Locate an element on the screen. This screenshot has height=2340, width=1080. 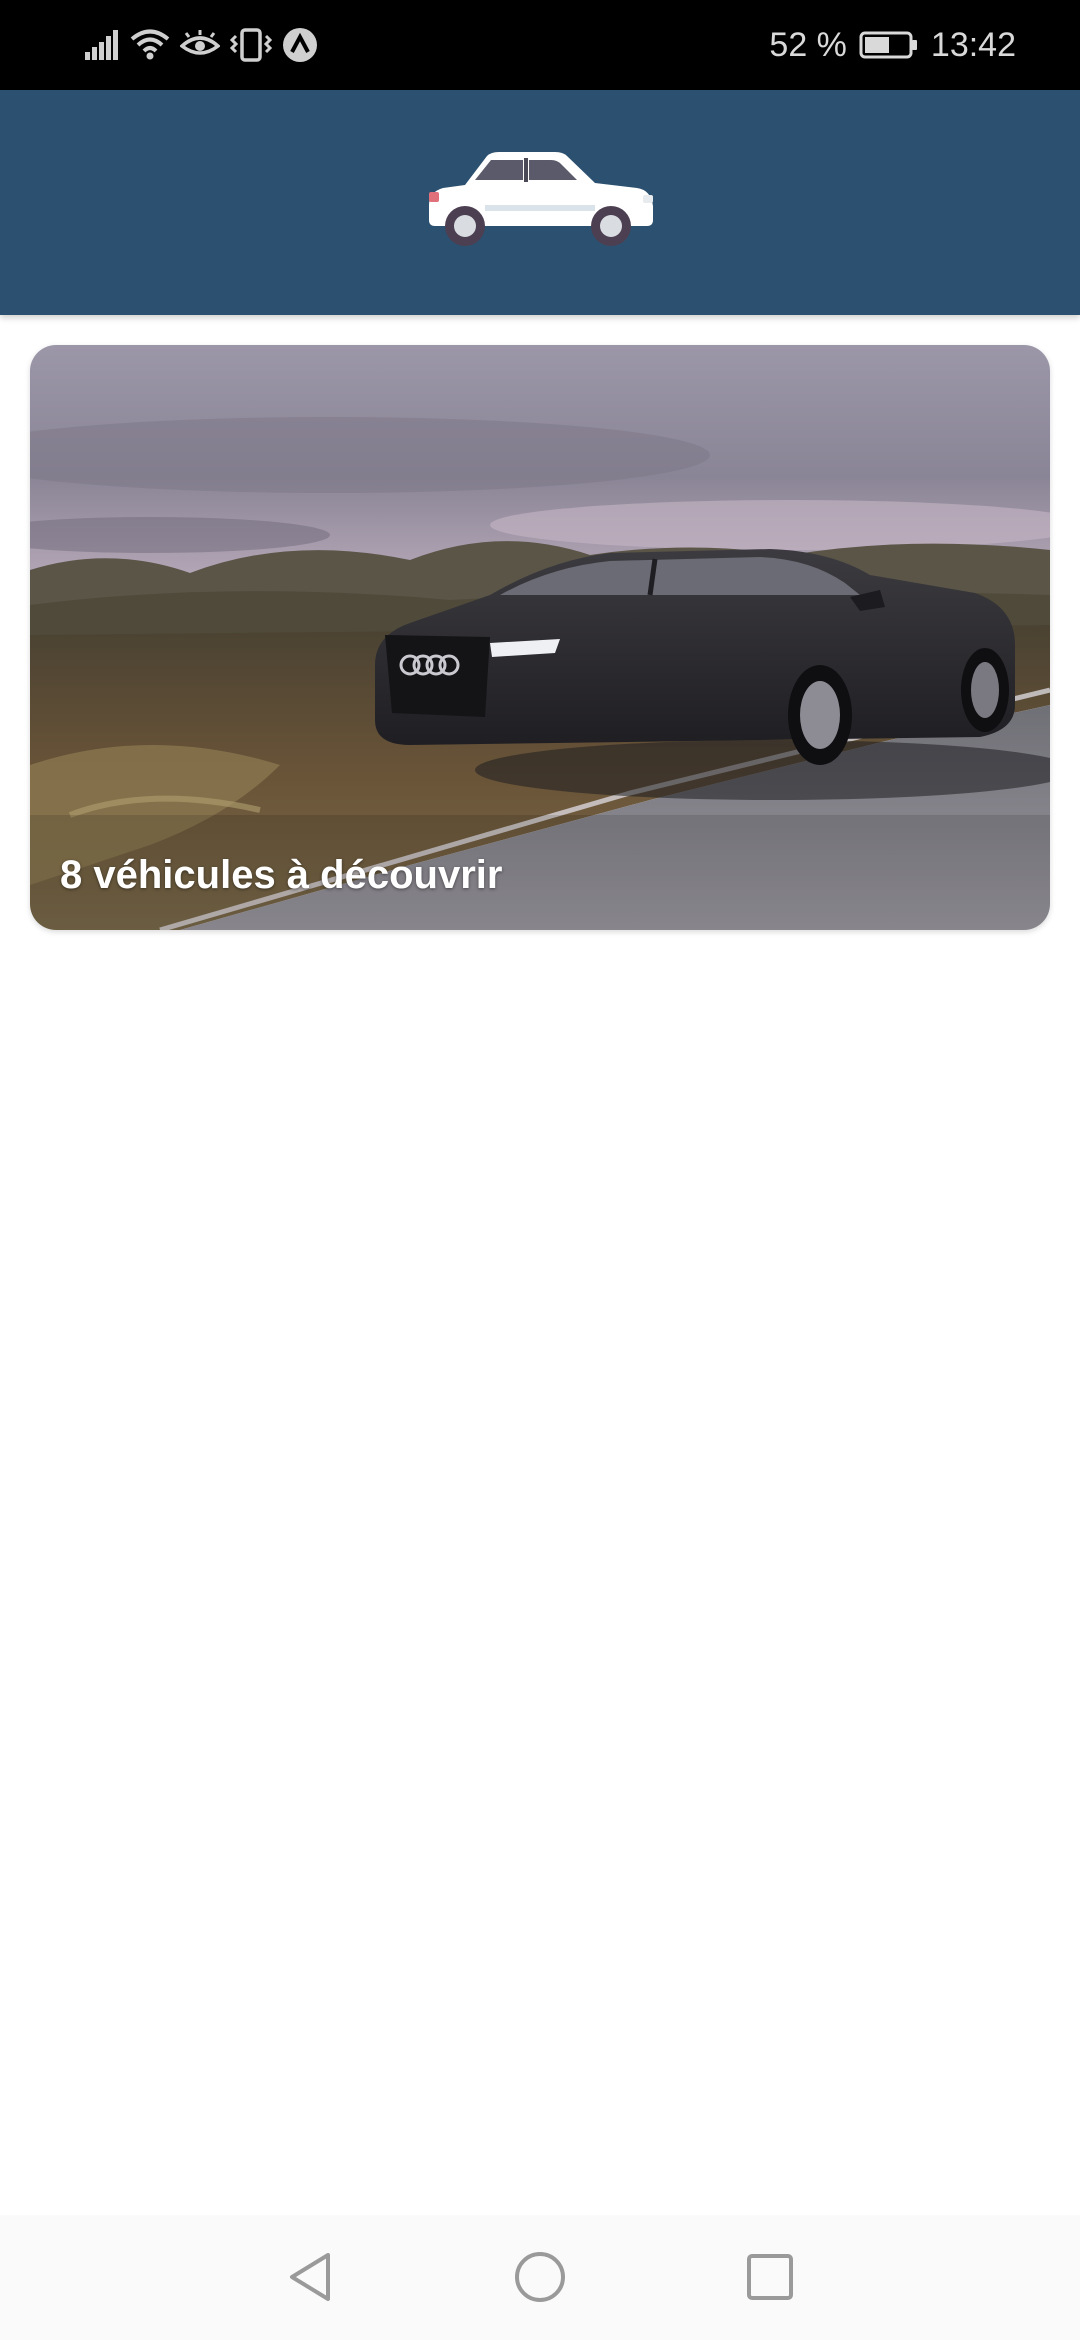
clock: 13:42 is located at coordinates (973, 44).